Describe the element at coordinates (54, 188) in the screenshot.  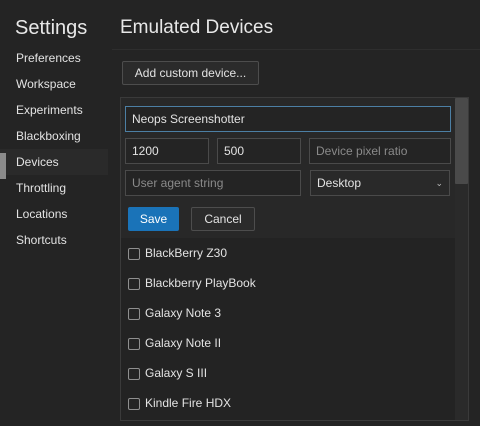
I see `sidebar-item-throttling: Throttling` at that location.